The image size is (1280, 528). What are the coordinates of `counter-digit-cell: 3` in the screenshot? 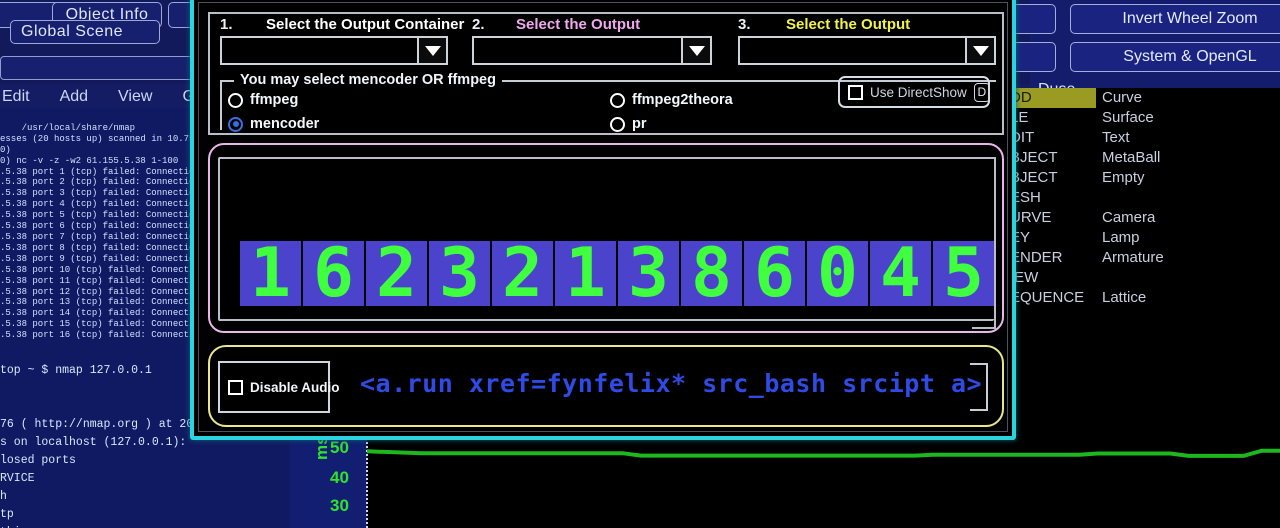 It's located at (459, 273).